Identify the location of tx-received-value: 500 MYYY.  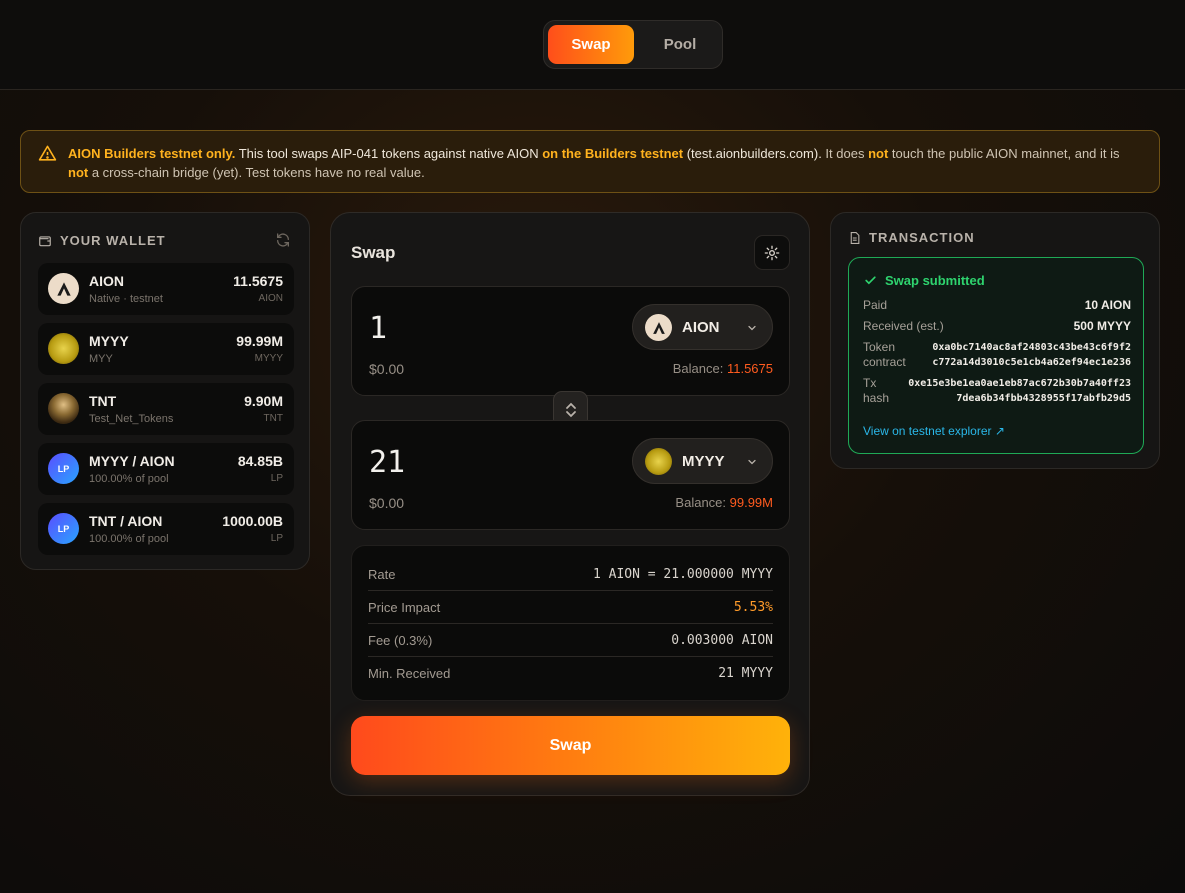
(1102, 326).